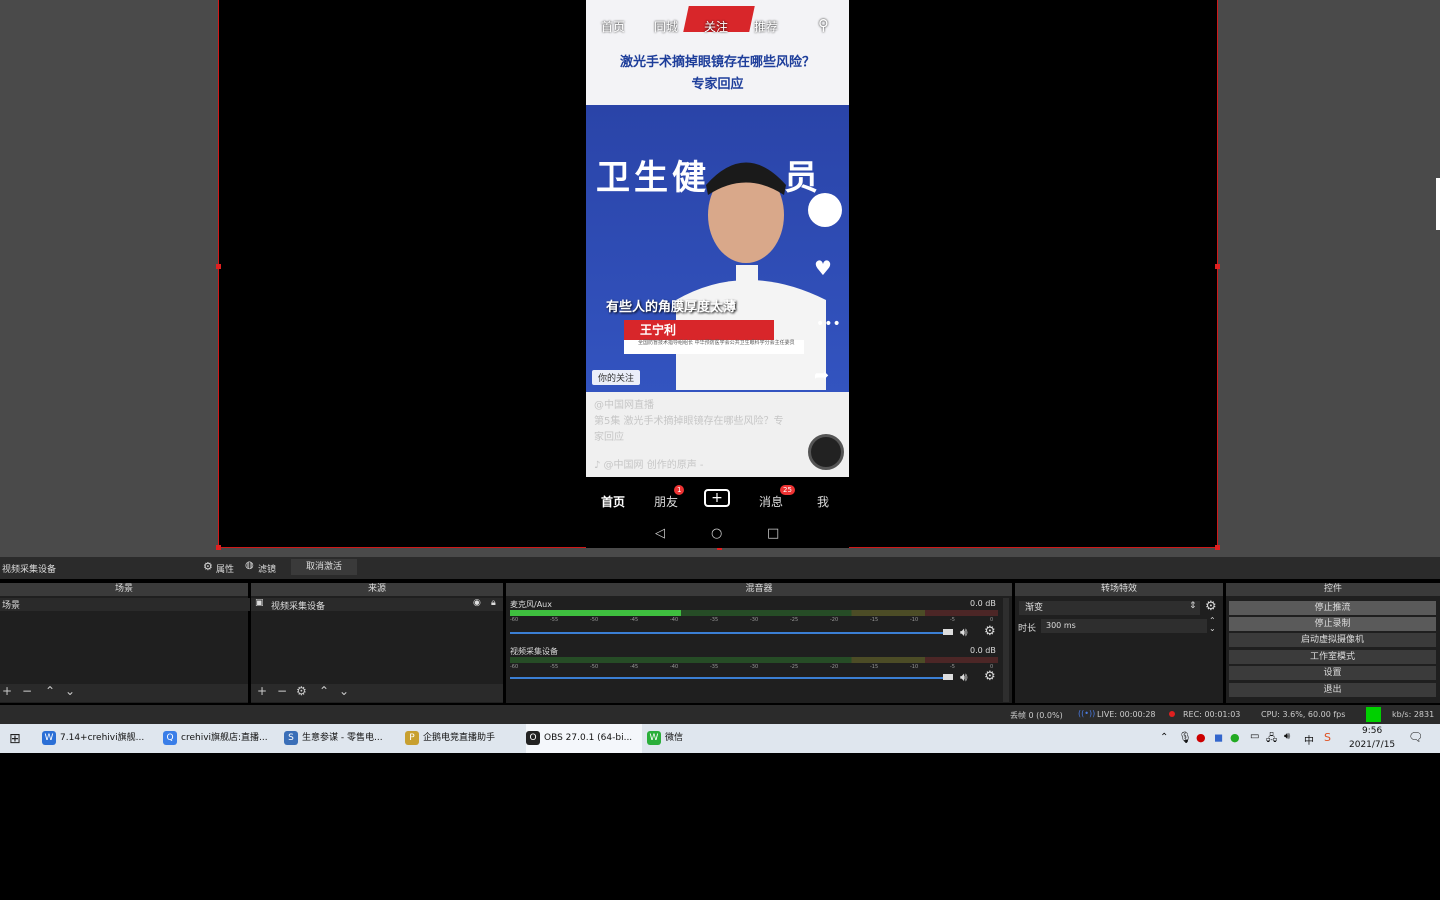 The image size is (1440, 900). What do you see at coordinates (660, 533) in the screenshot?
I see `back-icon: ◁` at bounding box center [660, 533].